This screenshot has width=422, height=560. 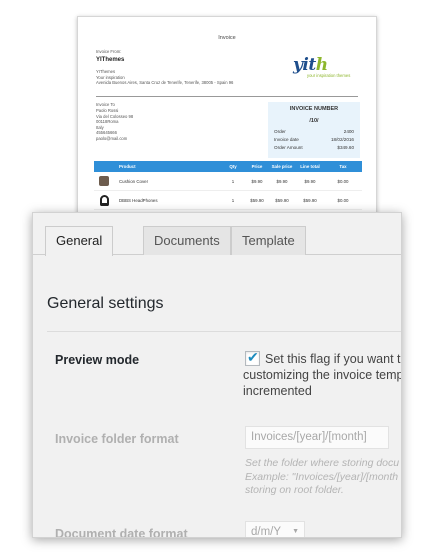 I want to click on cushion-icon, so click(x=104, y=181).